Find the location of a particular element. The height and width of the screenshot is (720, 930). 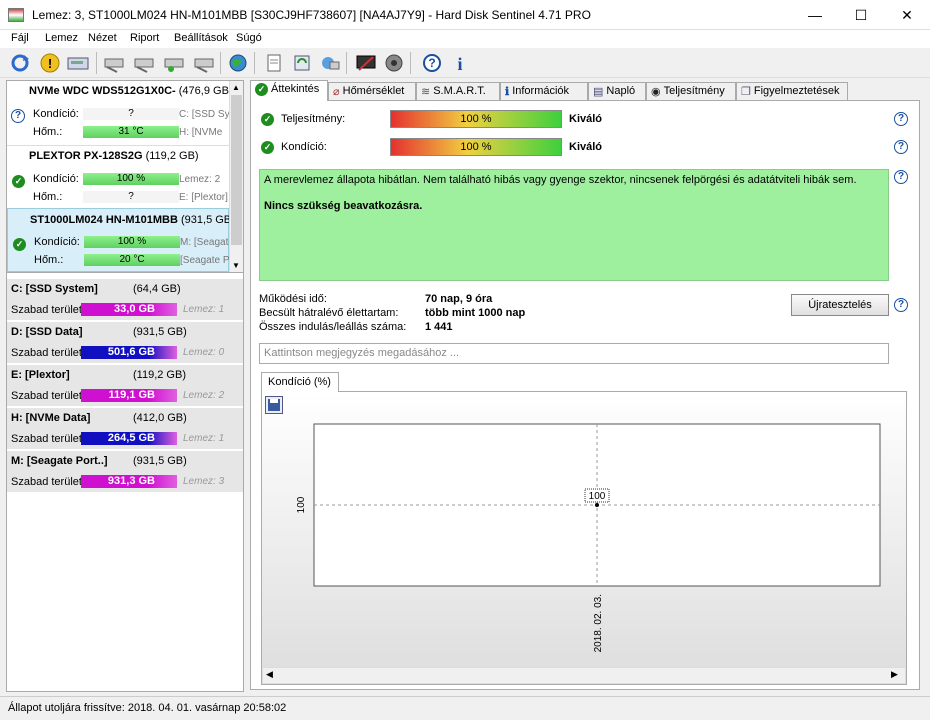

chevron-right-icon: ▶ is located at coordinates (894, 674).